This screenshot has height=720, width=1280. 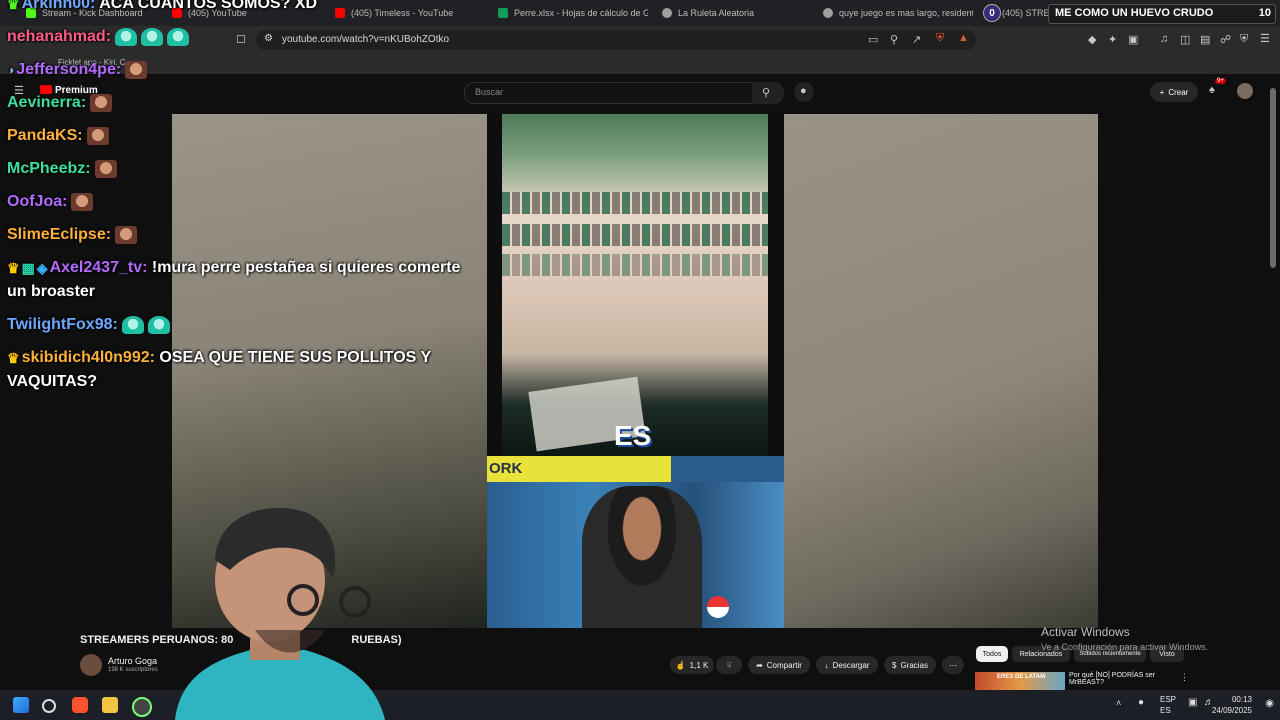 What do you see at coordinates (768, 93) in the screenshot?
I see `search-button: ⚲` at bounding box center [768, 93].